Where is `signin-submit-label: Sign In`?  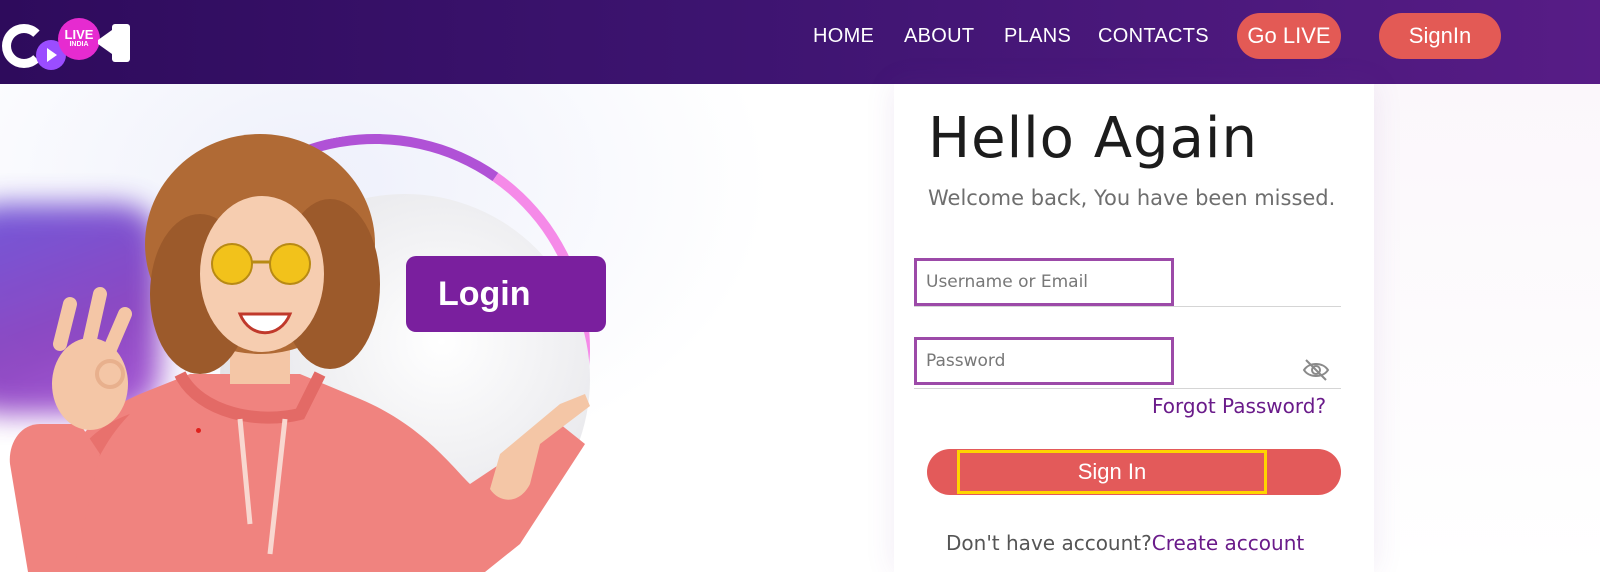 signin-submit-label: Sign In is located at coordinates (1112, 472).